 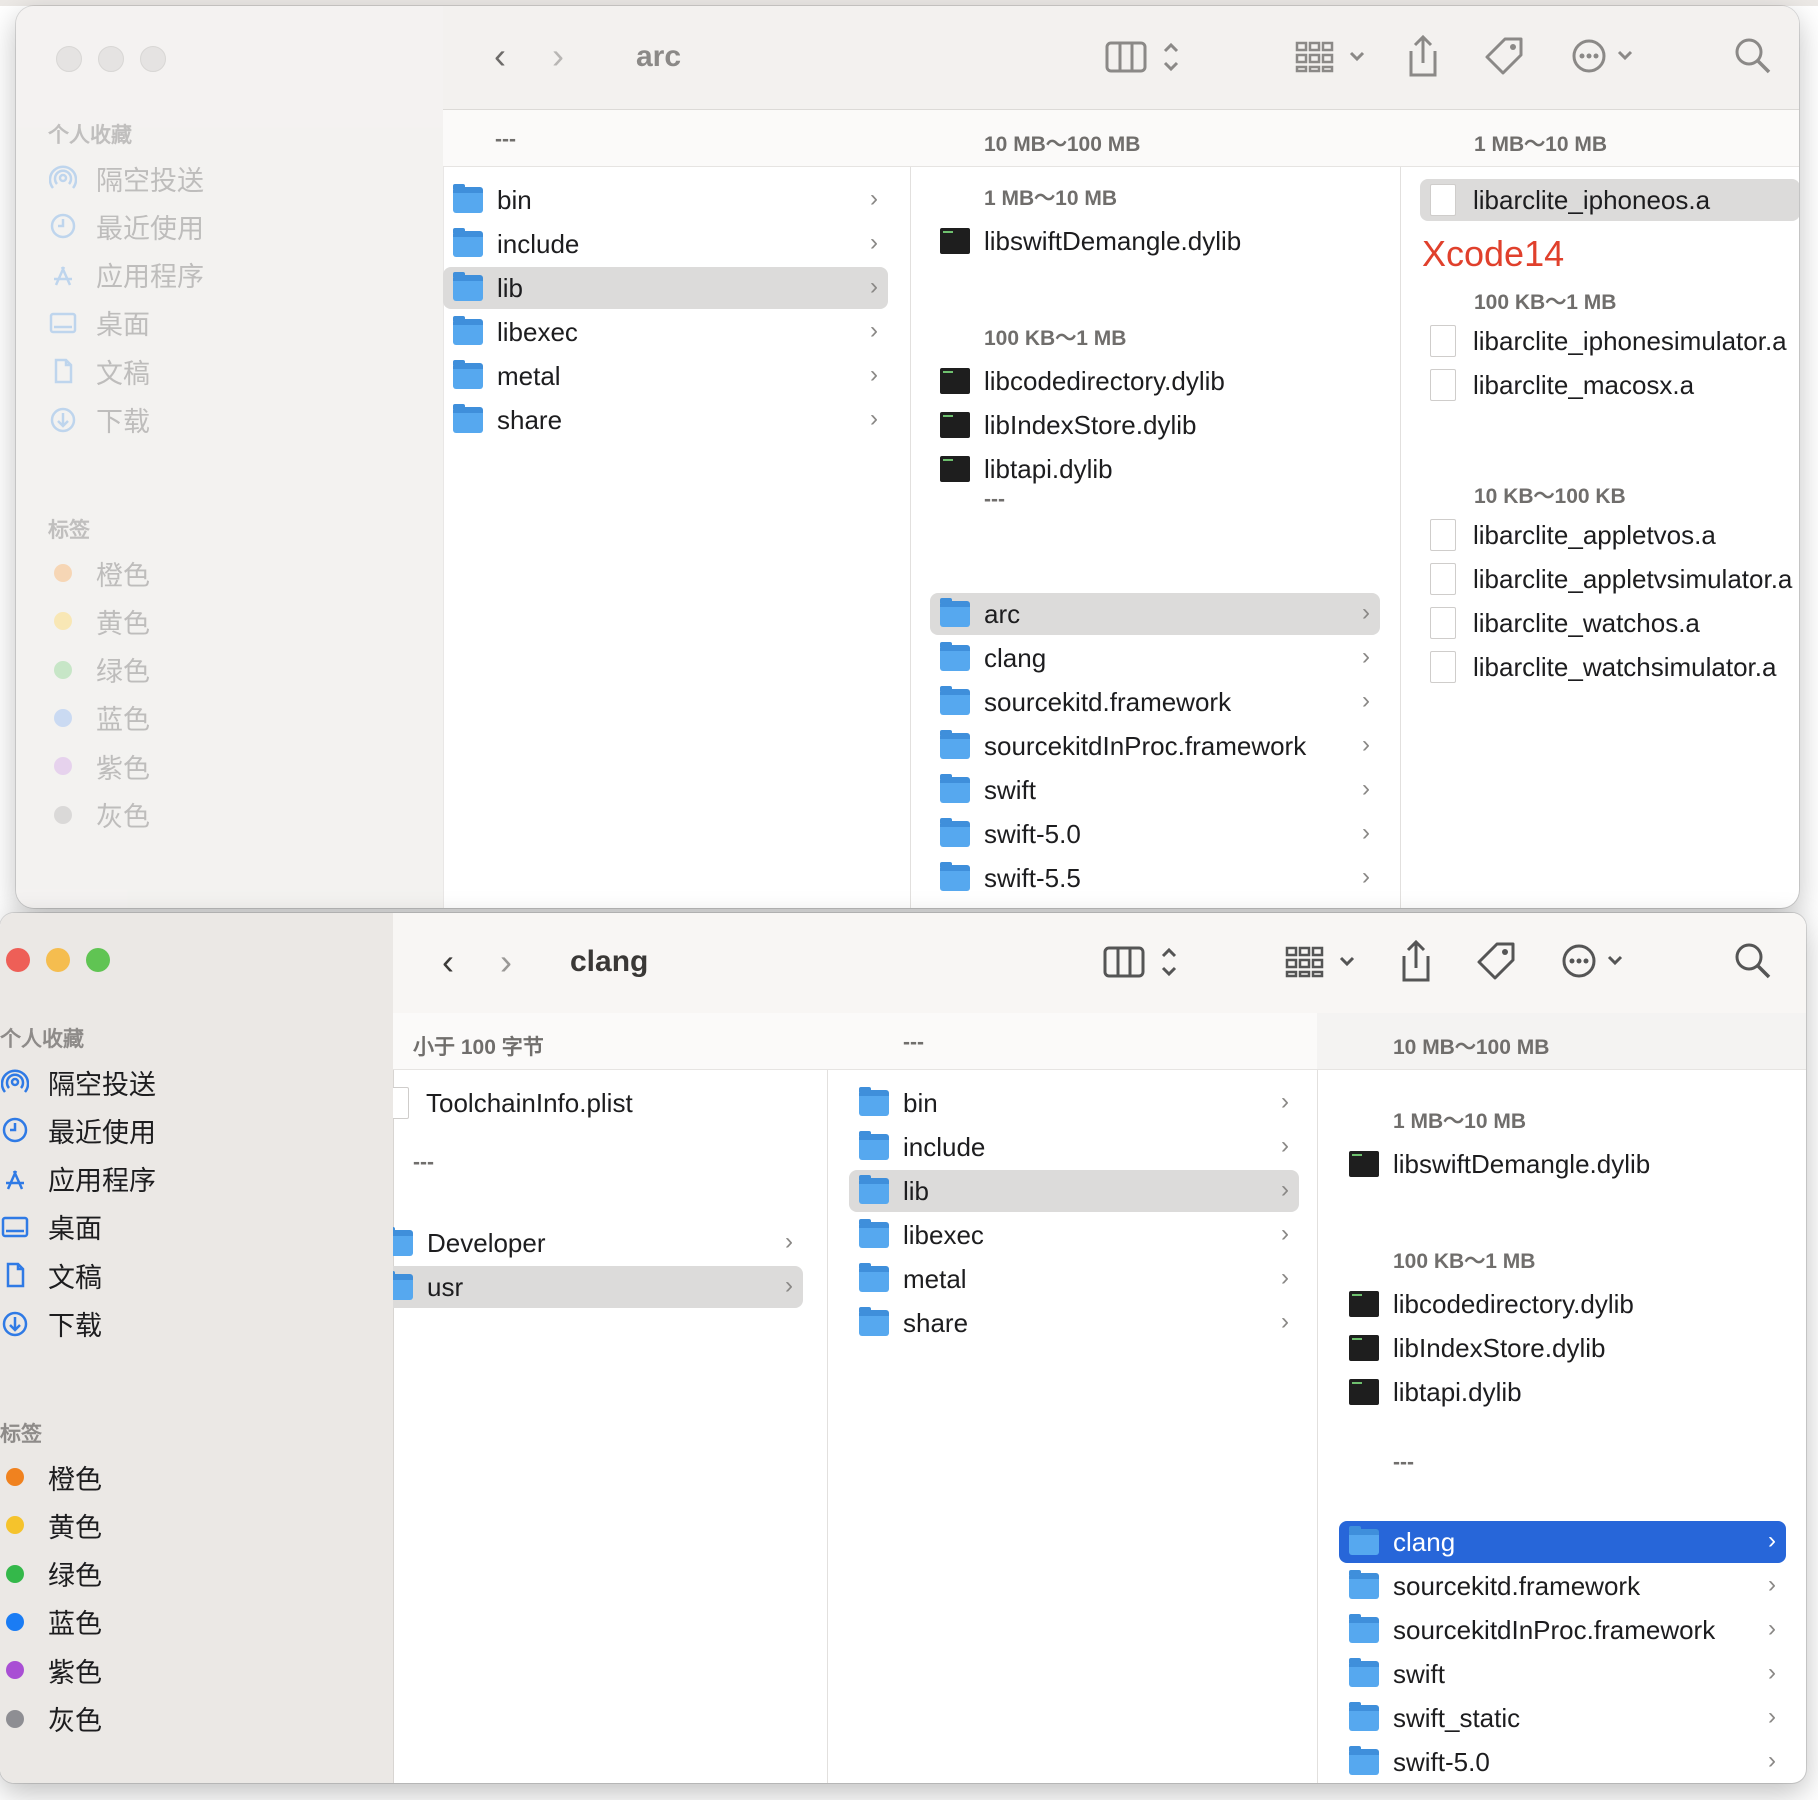 What do you see at coordinates (1609, 579) in the screenshot?
I see `file-row: libarclite_appletvsimulator.a` at bounding box center [1609, 579].